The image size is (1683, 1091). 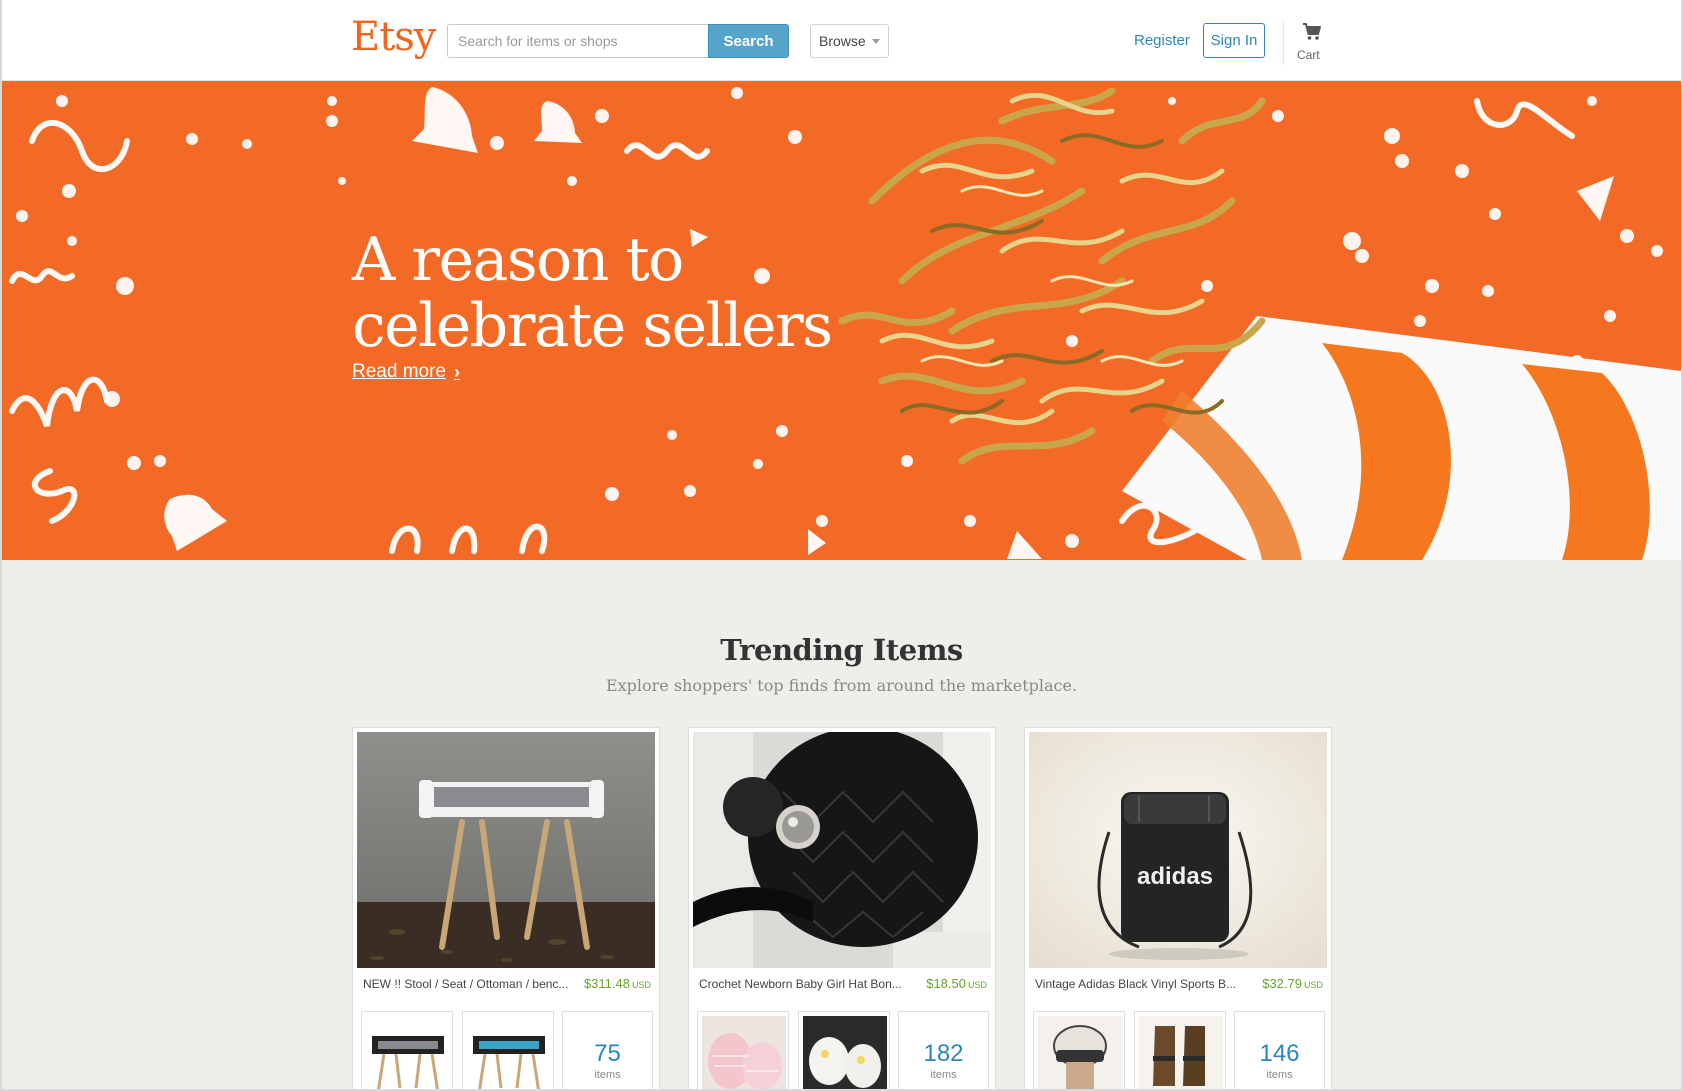 I want to click on item-count: 182, so click(x=943, y=1053).